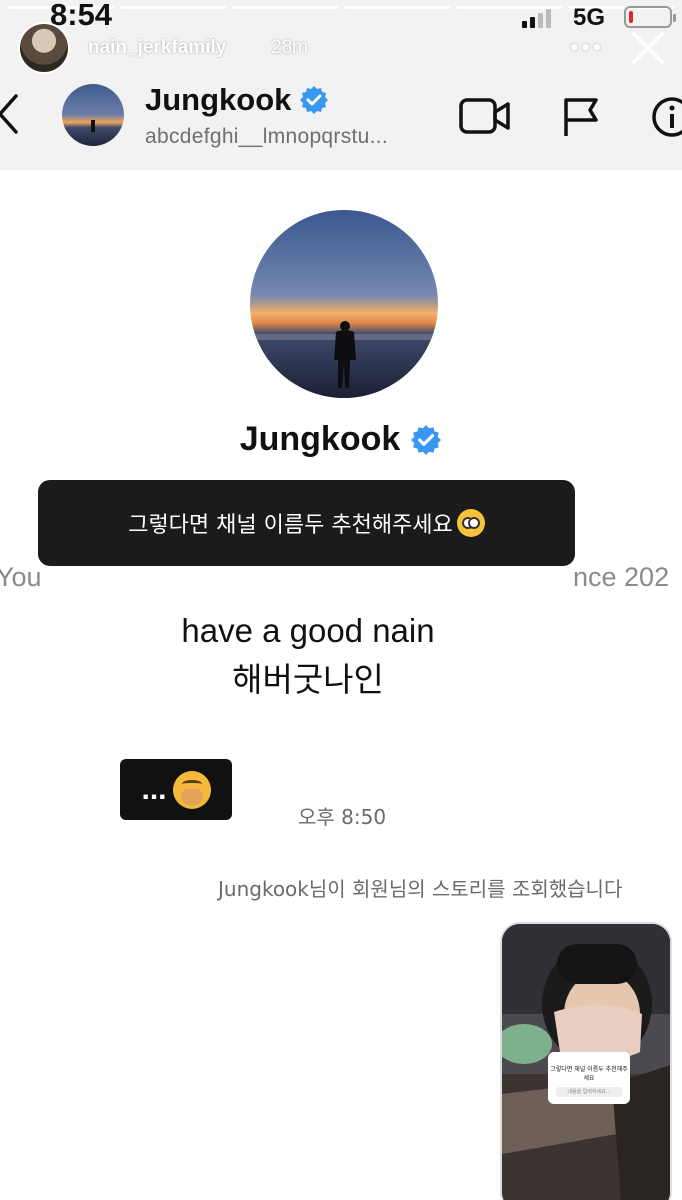 This screenshot has width=682, height=1200. Describe the element at coordinates (342, 817) in the screenshot. I see `message-timestamp: 오후 8:50` at that location.